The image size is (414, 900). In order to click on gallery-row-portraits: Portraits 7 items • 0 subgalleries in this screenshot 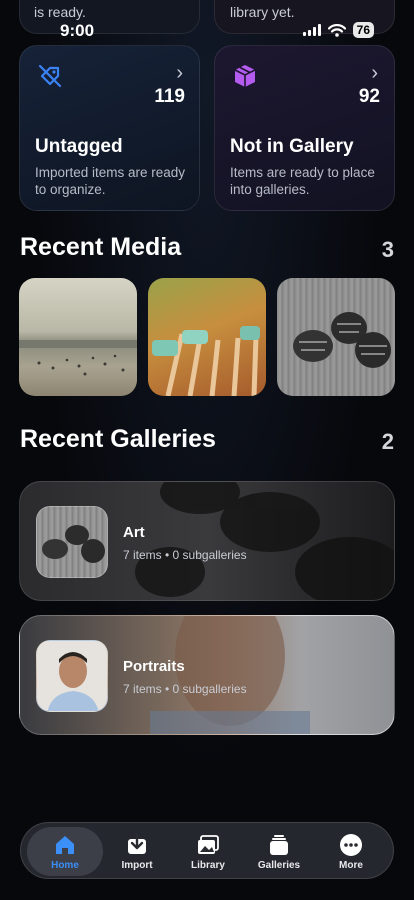, I will do `click(207, 675)`.